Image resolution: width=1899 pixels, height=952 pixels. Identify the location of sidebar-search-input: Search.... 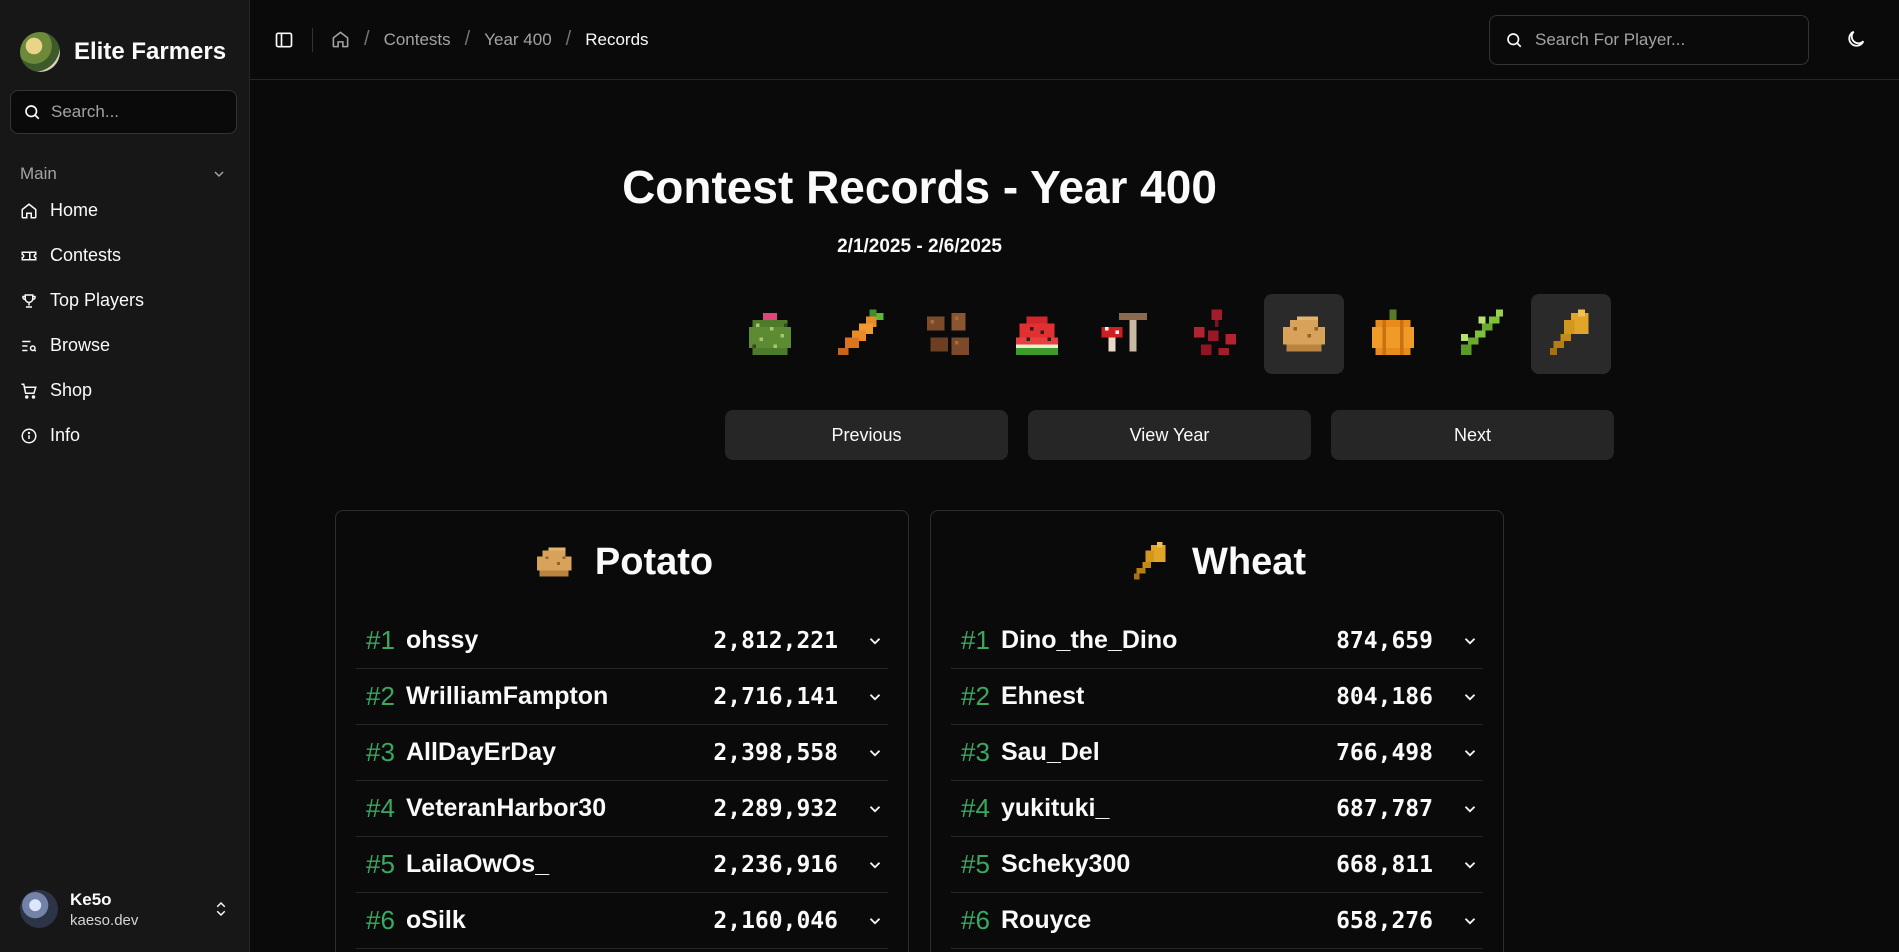
(123, 112).